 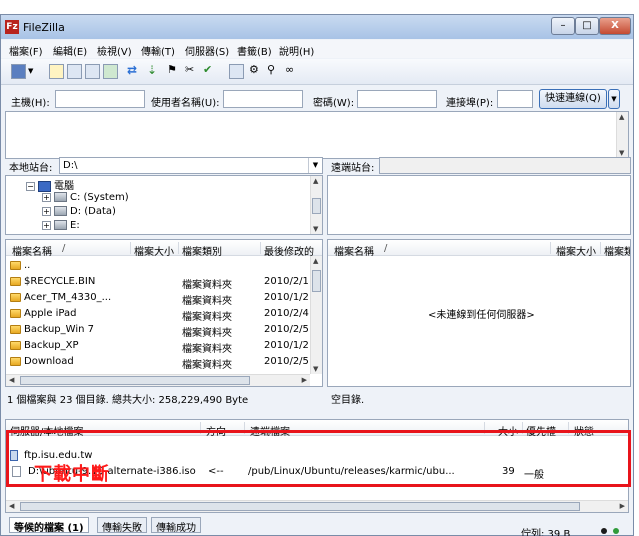 I want to click on title-bar: Fz FileZilla – □ X, so click(x=317, y=27).